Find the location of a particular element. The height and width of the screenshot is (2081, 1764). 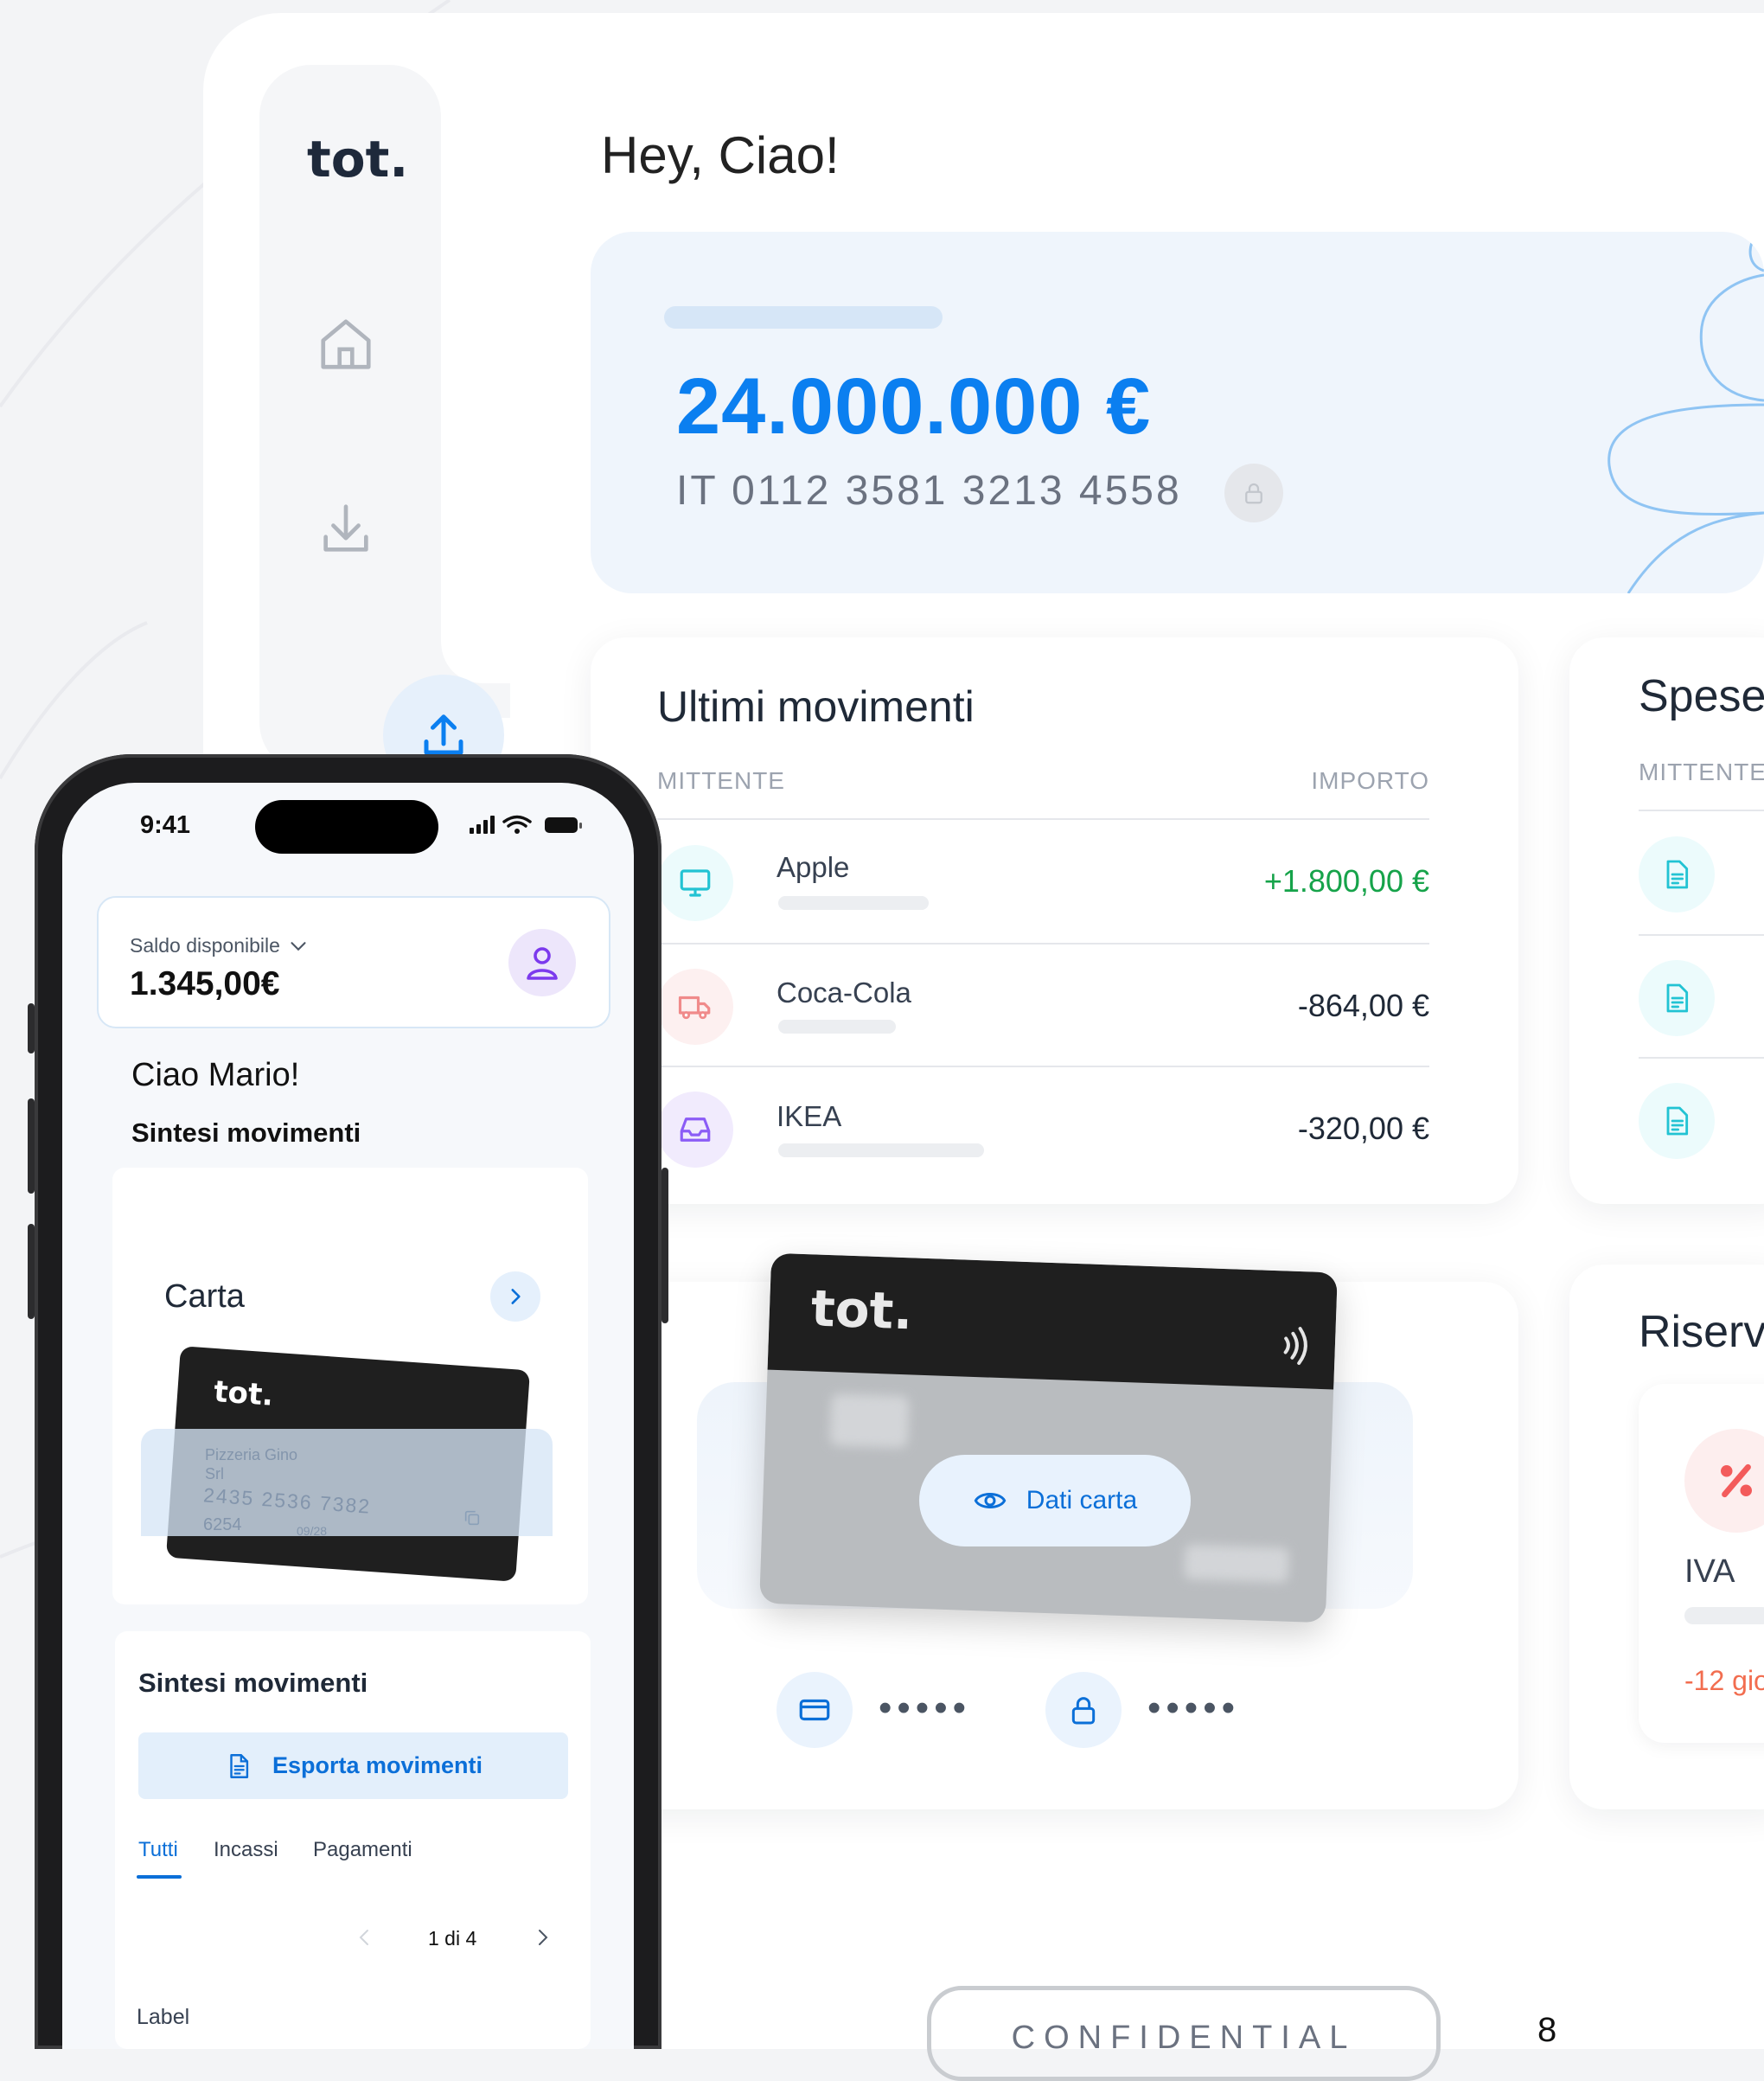

card-details-button: Dati carta is located at coordinates (1055, 1500).